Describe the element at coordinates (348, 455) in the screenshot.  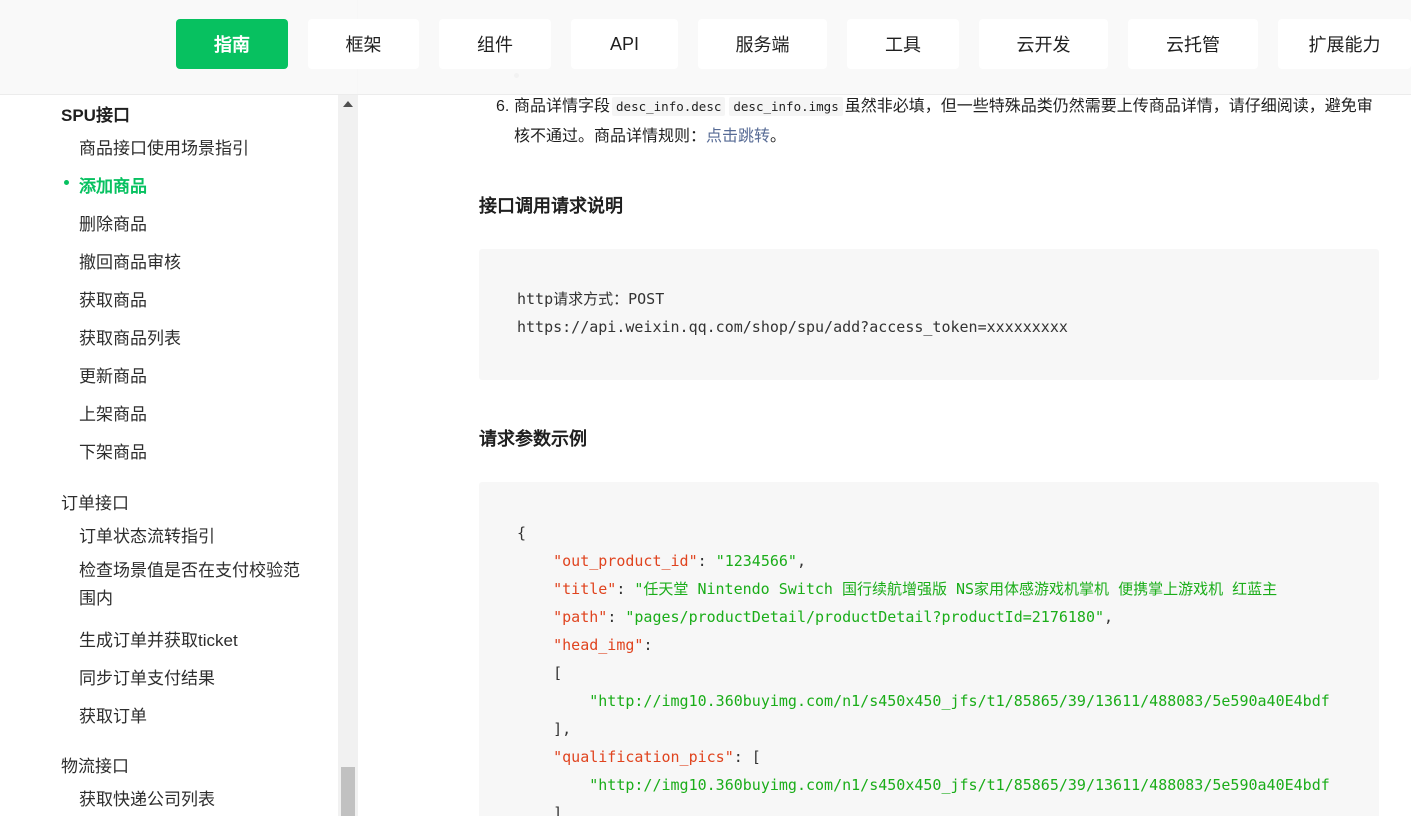
I see `sidebar-scrollbar` at that location.